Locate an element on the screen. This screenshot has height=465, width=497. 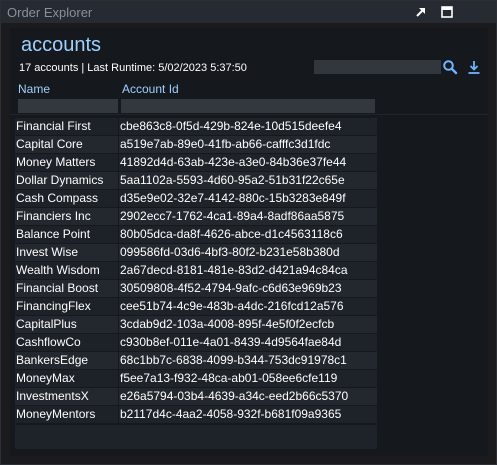
search-icon is located at coordinates (450, 67).